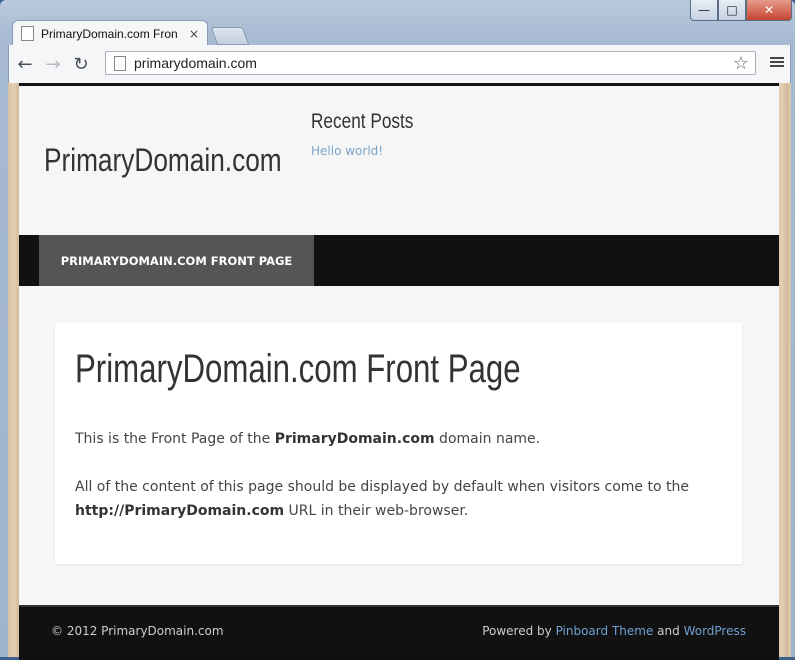 This screenshot has height=660, width=795. I want to click on text: URL in their web-browser., so click(376, 511).